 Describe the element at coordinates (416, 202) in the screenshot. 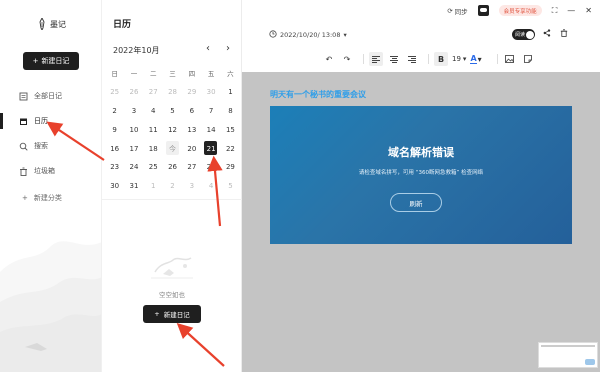

I see `refresh-button: 刷新` at that location.